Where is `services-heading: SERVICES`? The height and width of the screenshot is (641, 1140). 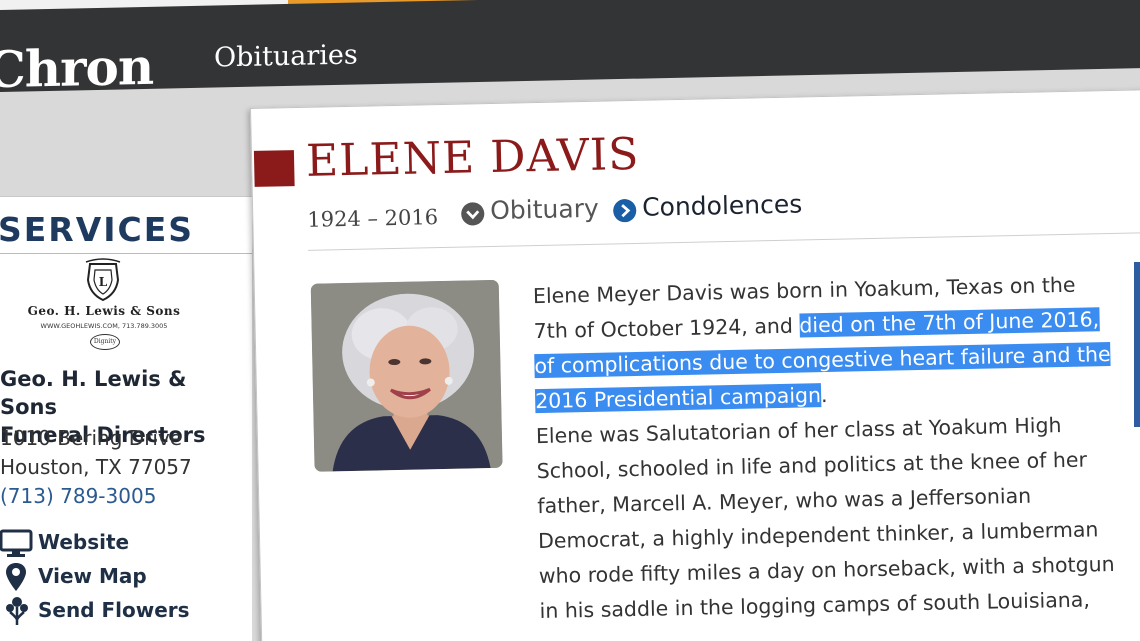 services-heading: SERVICES is located at coordinates (97, 229).